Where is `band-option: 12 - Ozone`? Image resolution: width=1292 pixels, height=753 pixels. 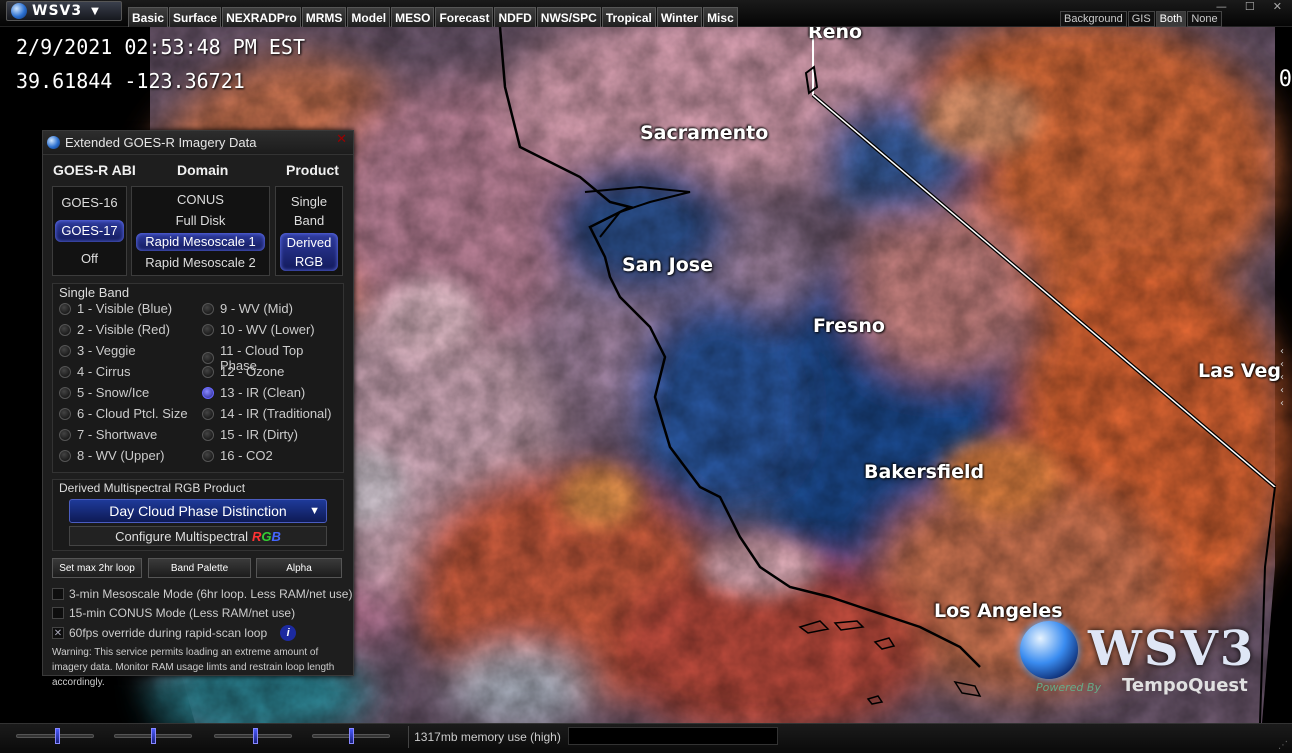 band-option: 12 - Ozone is located at coordinates (243, 371).